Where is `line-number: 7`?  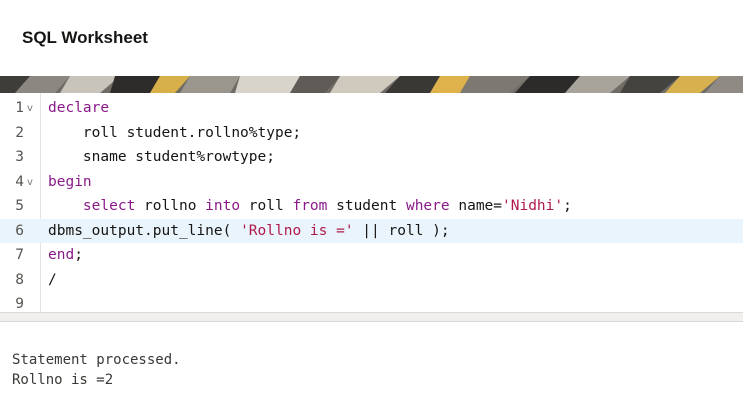
line-number: 7 is located at coordinates (19, 255).